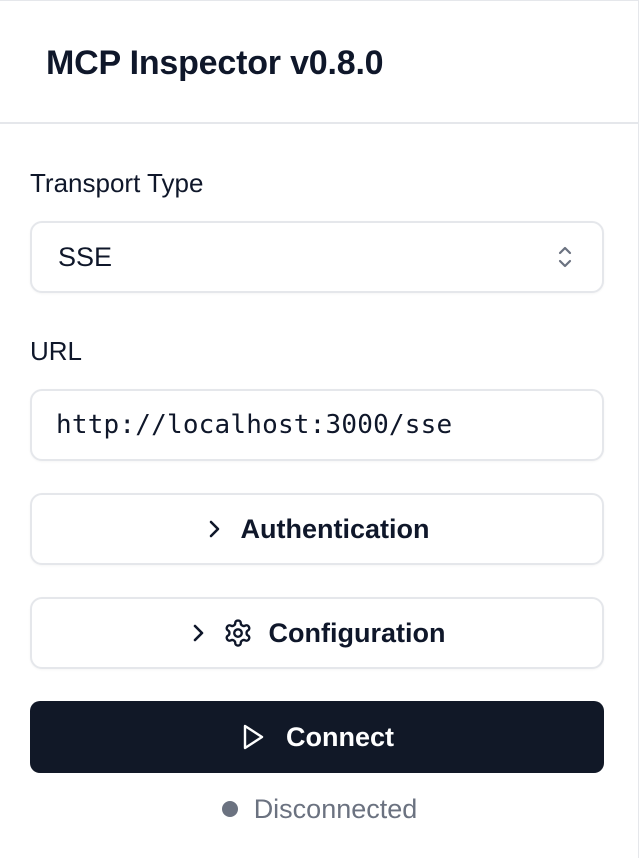  I want to click on configuration-button: Configuration, so click(317, 633).